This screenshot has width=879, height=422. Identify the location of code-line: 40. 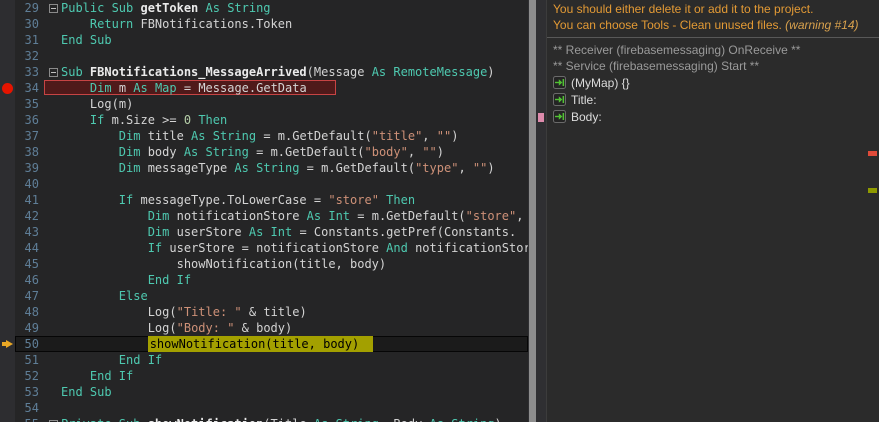
(264, 184).